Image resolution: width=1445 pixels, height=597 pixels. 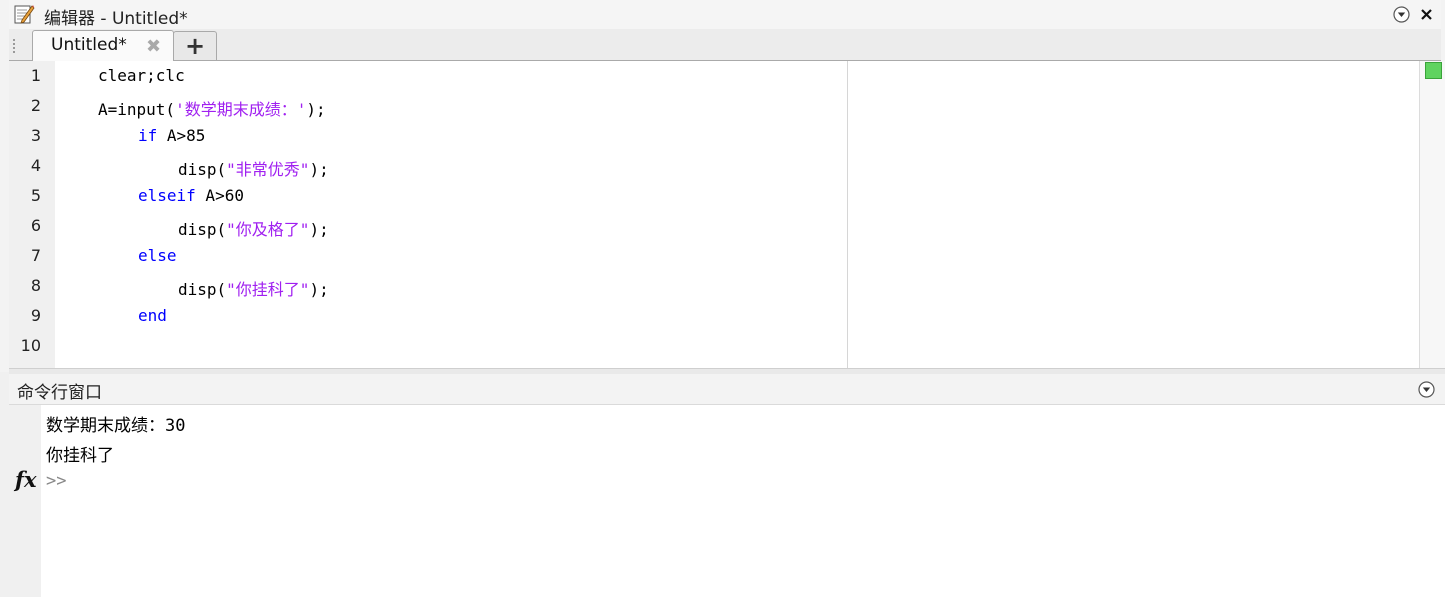 I want to click on line-number: 8, so click(x=35, y=285).